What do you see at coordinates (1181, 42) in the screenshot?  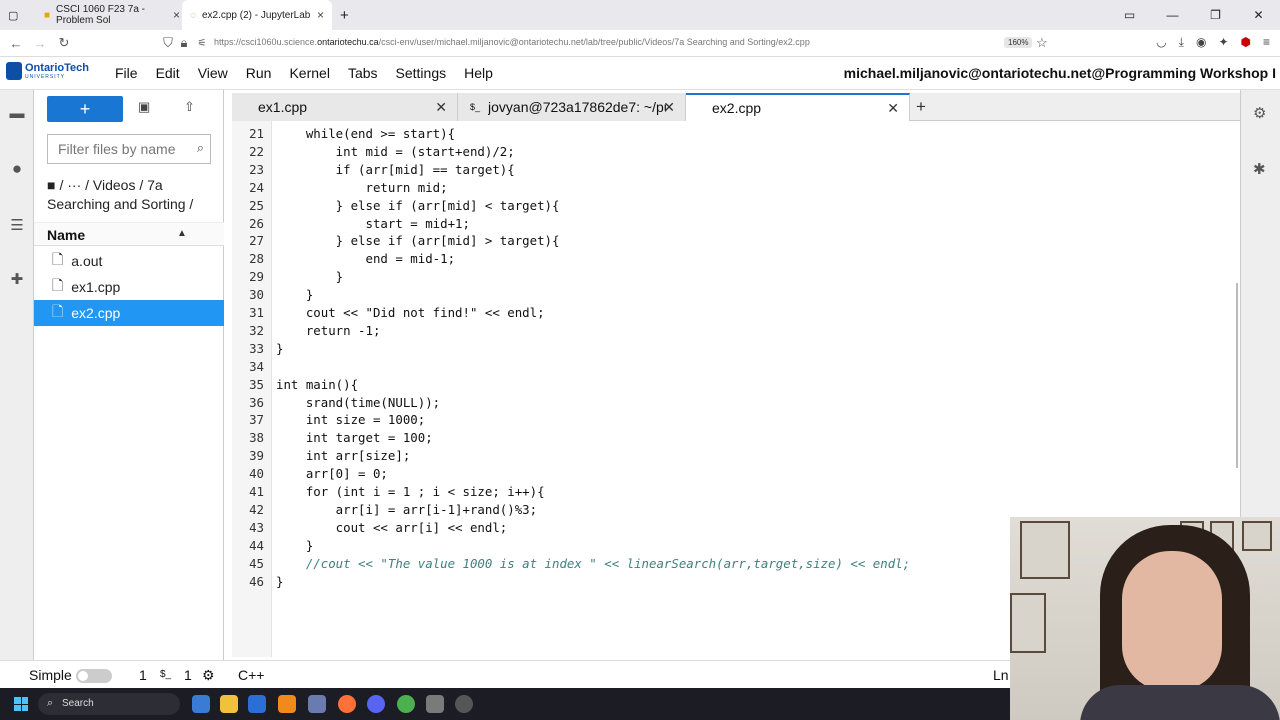 I see `download-icon: ⤓` at bounding box center [1181, 42].